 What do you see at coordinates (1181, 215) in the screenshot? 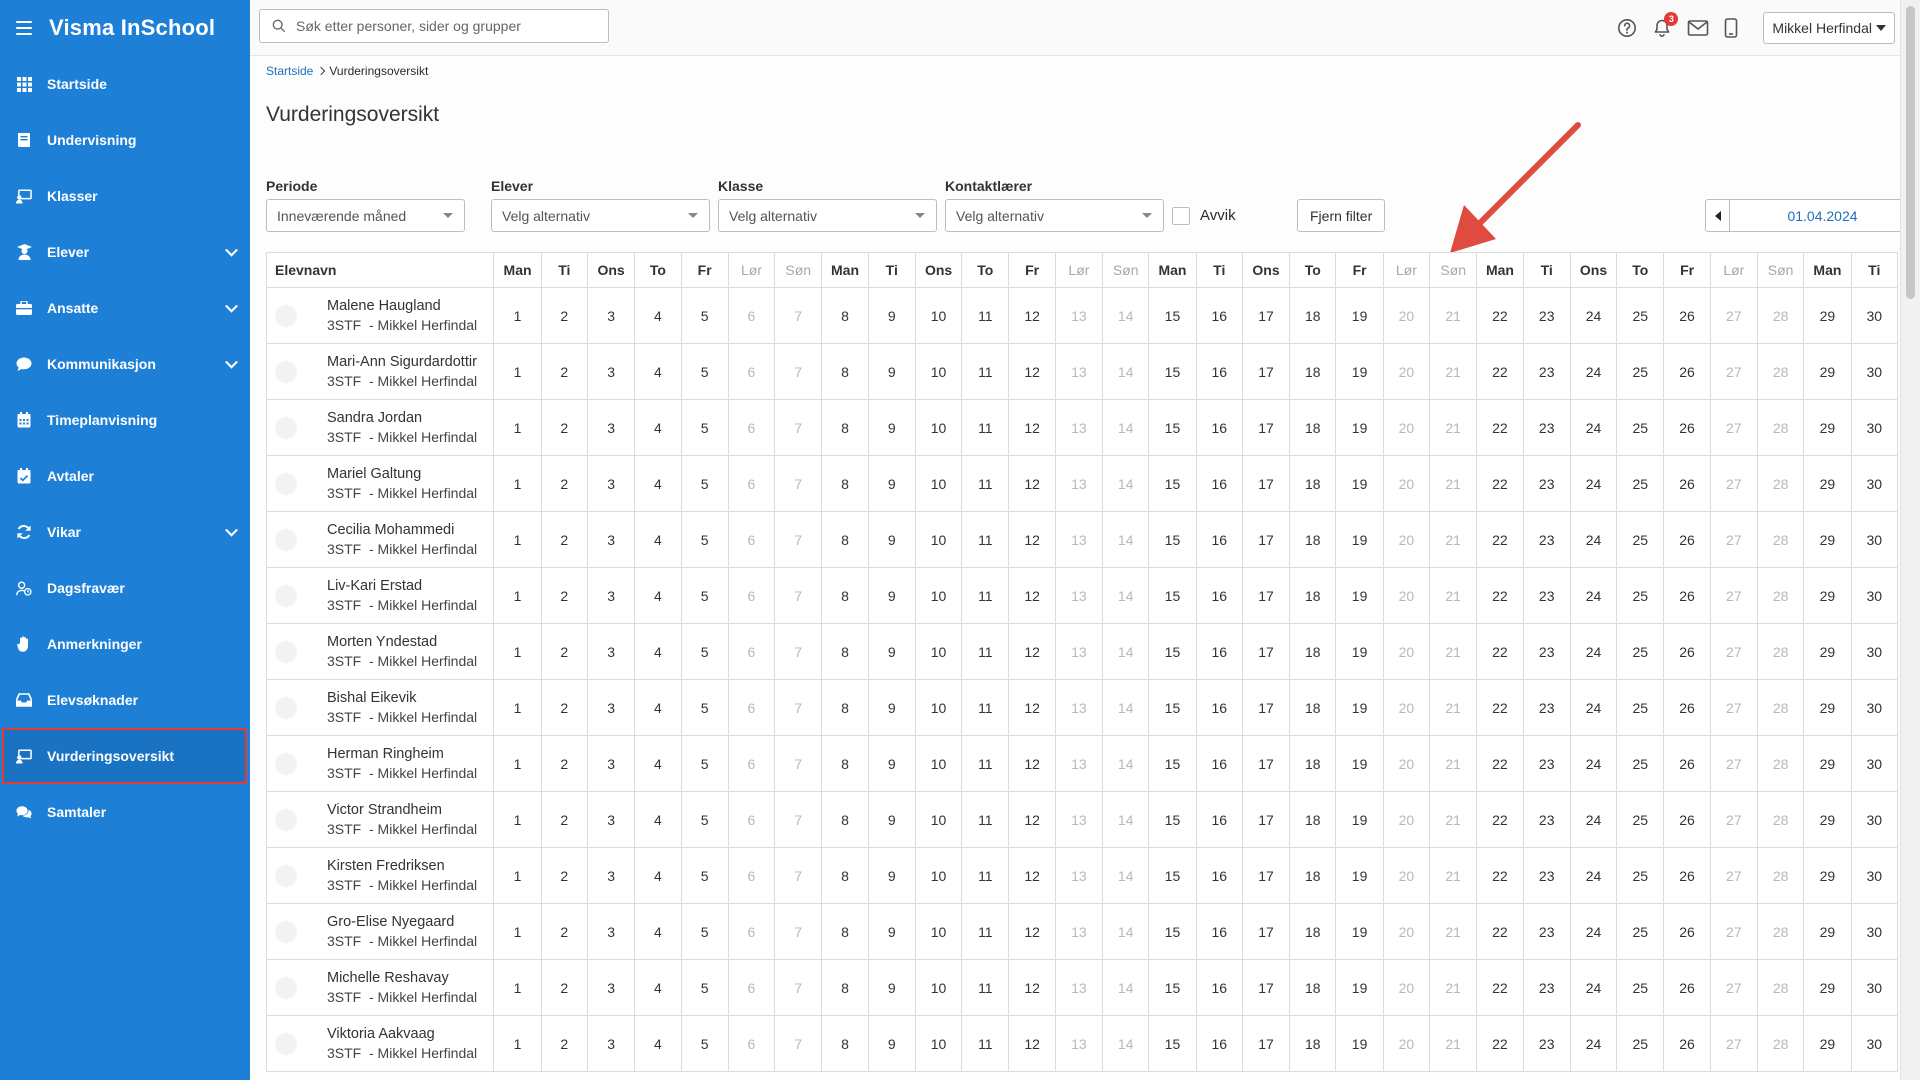
I see `avvik-checkbox` at bounding box center [1181, 215].